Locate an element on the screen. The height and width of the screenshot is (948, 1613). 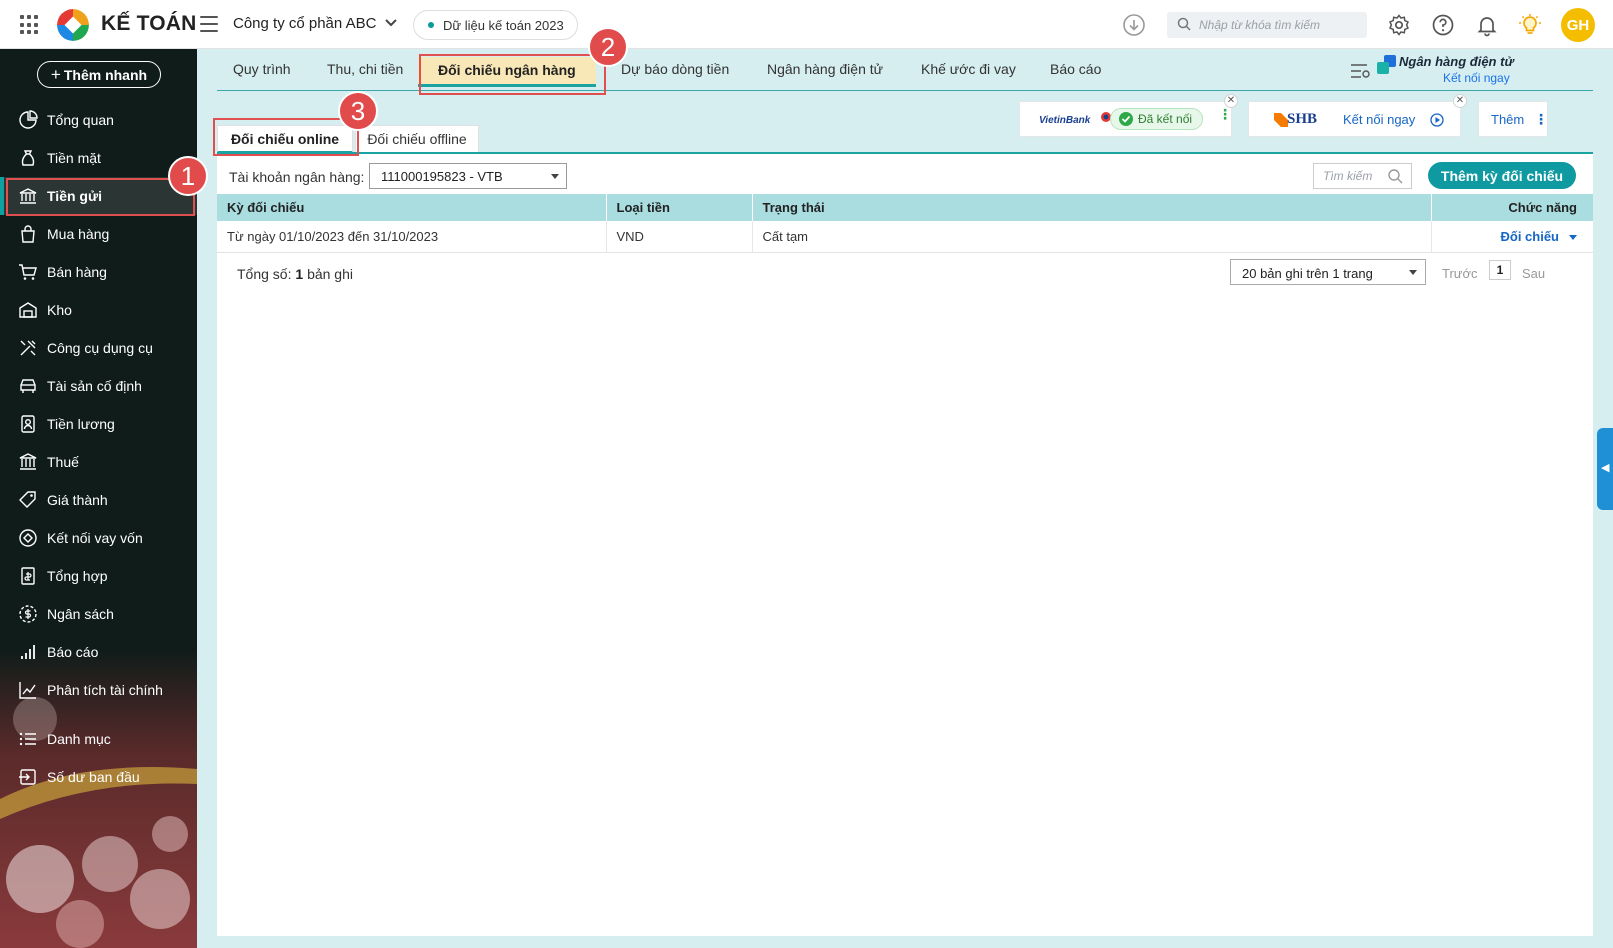
more-banks-card: Thêm ⋮ is located at coordinates (1513, 119).